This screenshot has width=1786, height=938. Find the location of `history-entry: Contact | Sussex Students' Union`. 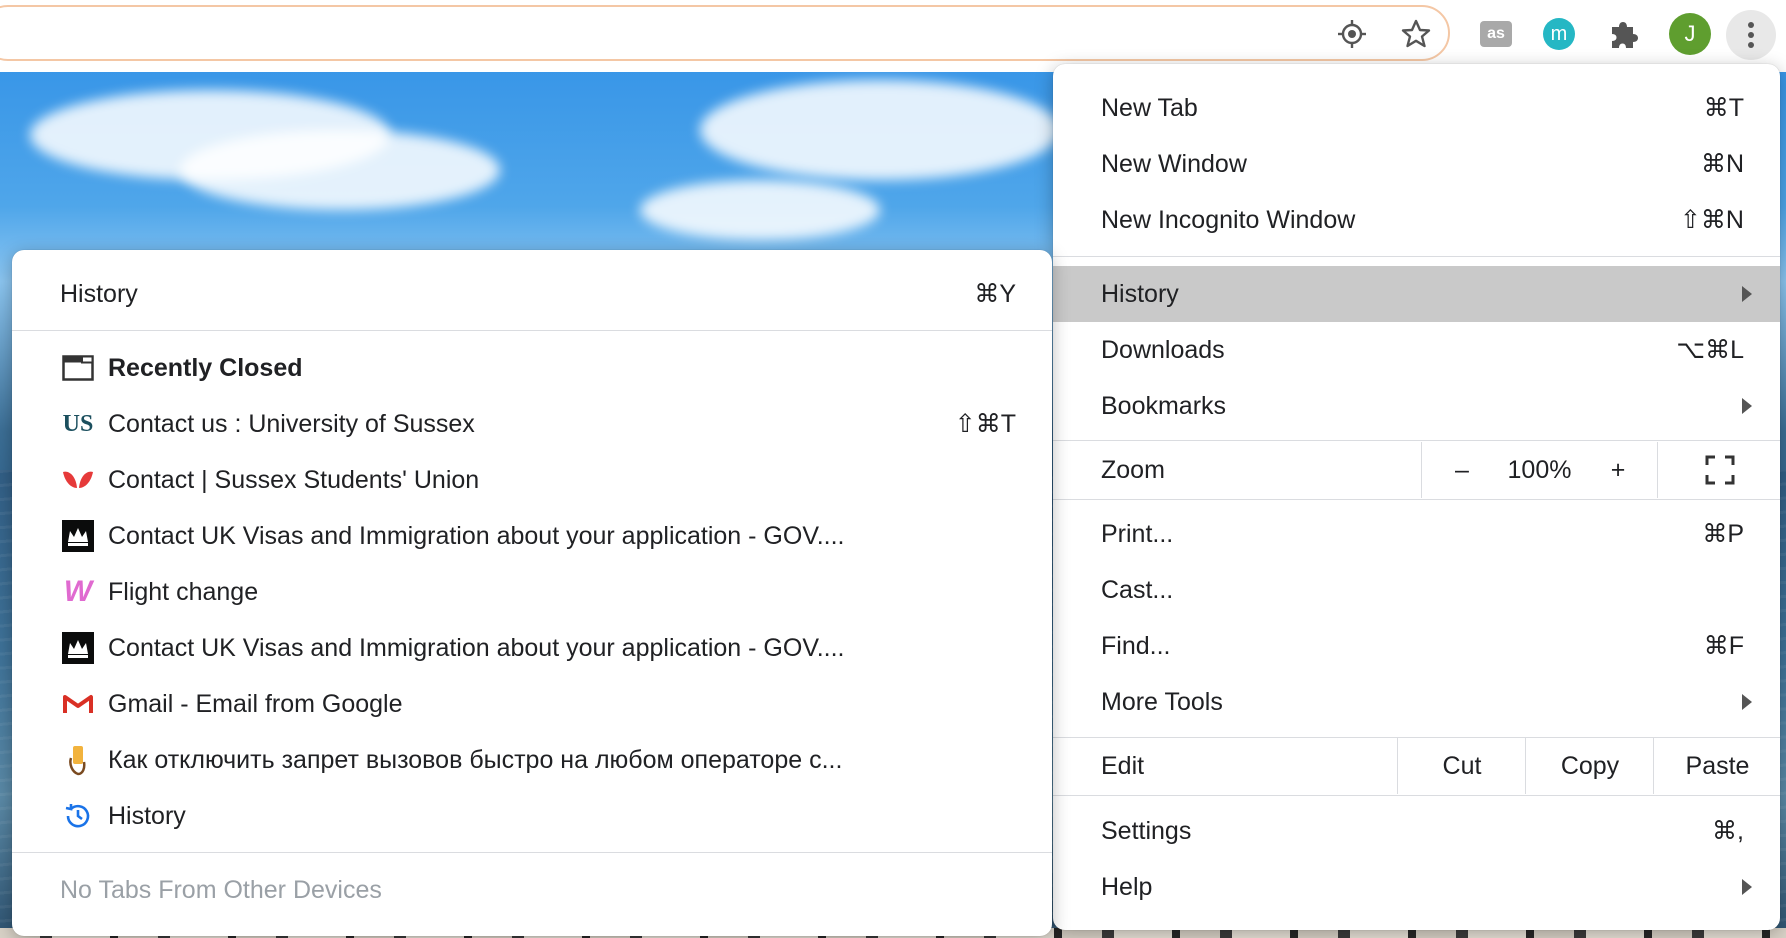

history-entry: Contact | Sussex Students' Union is located at coordinates (532, 480).